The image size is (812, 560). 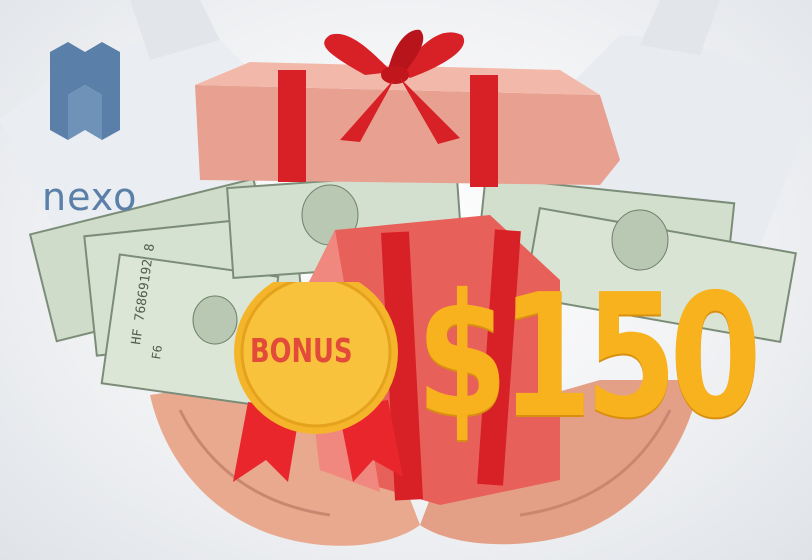 I want to click on bonus-label: BONUS, so click(x=301, y=350).